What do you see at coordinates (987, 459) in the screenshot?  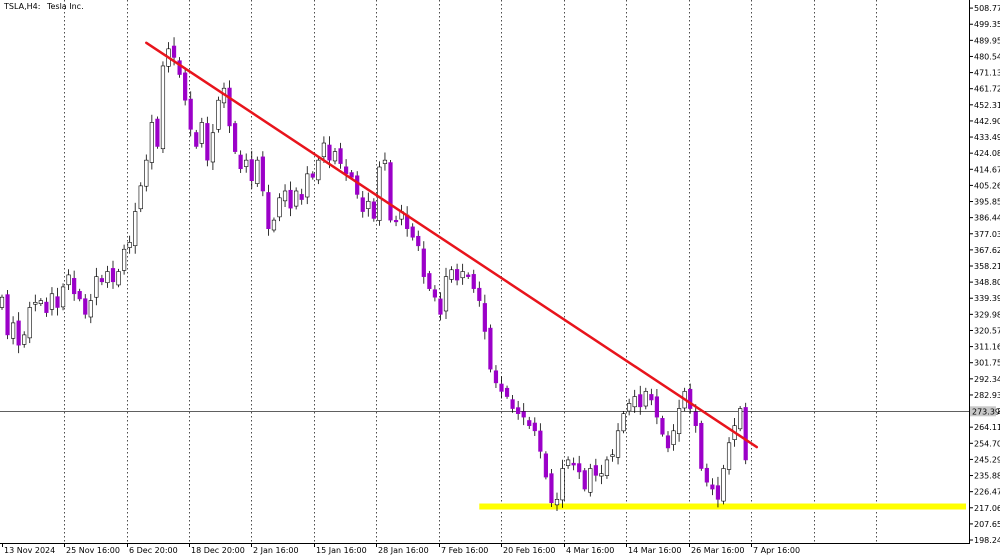 I see `price-tick-label: 245.29` at bounding box center [987, 459].